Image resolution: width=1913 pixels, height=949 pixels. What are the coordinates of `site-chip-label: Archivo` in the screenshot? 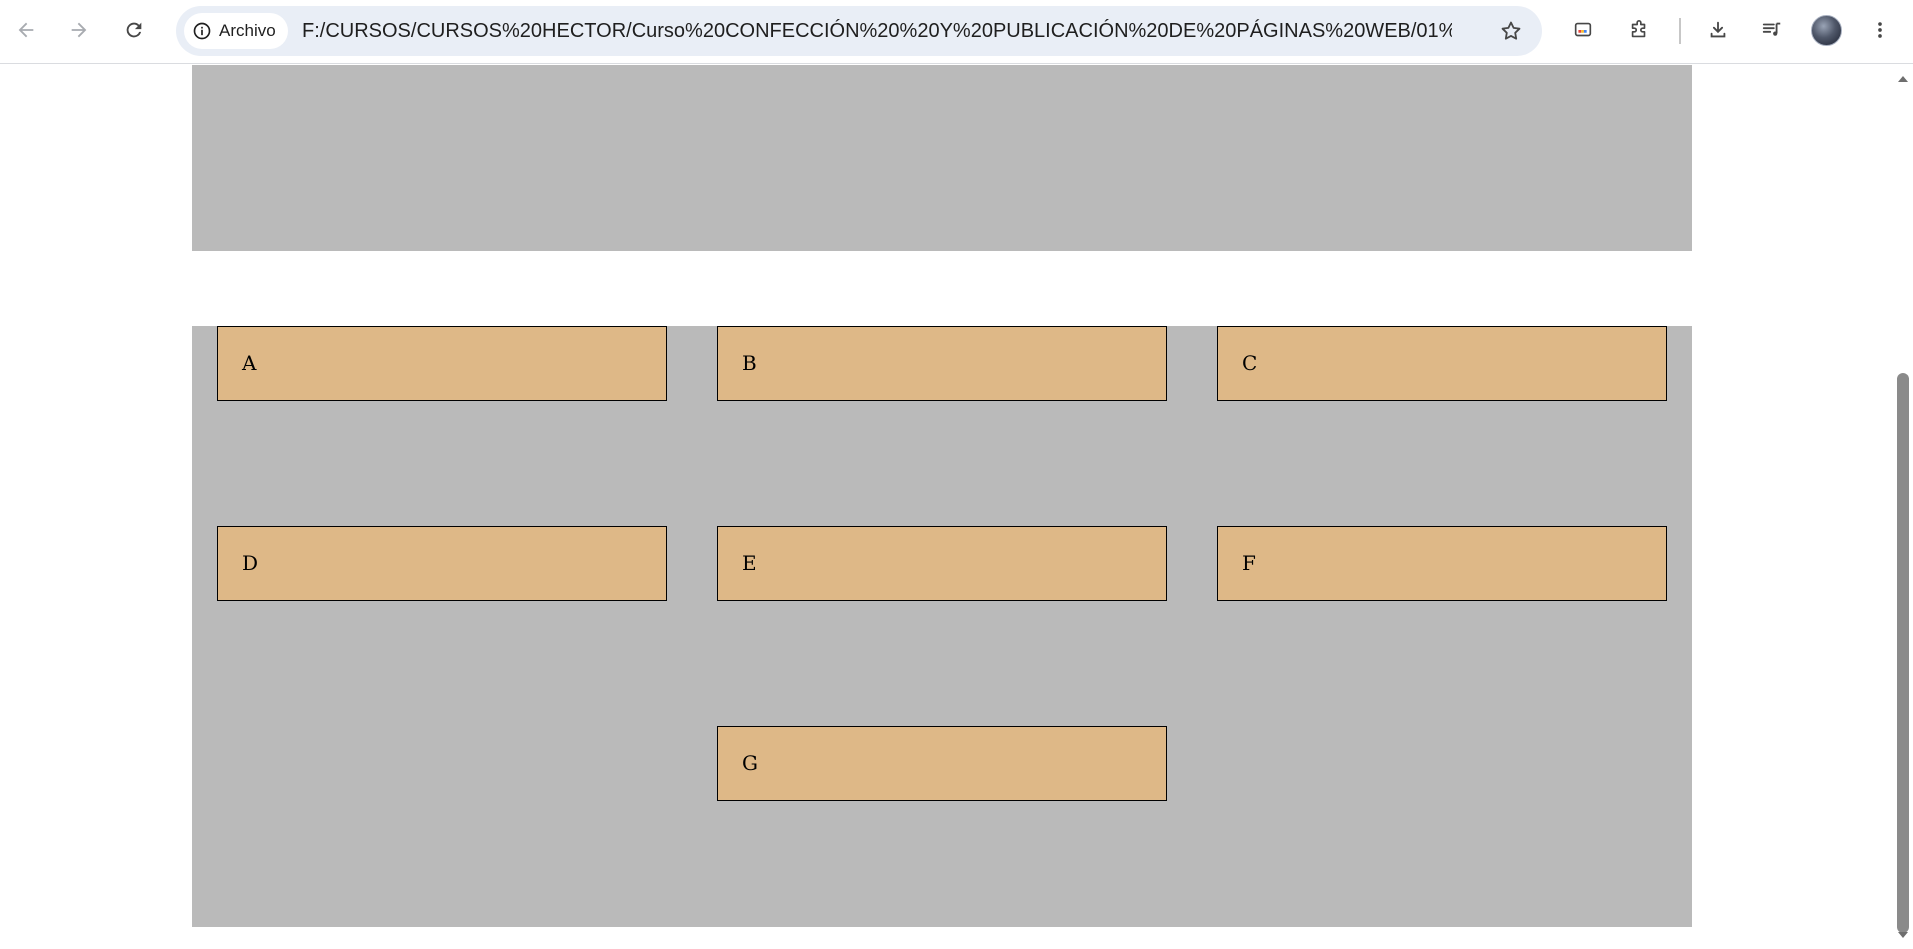 It's located at (247, 30).